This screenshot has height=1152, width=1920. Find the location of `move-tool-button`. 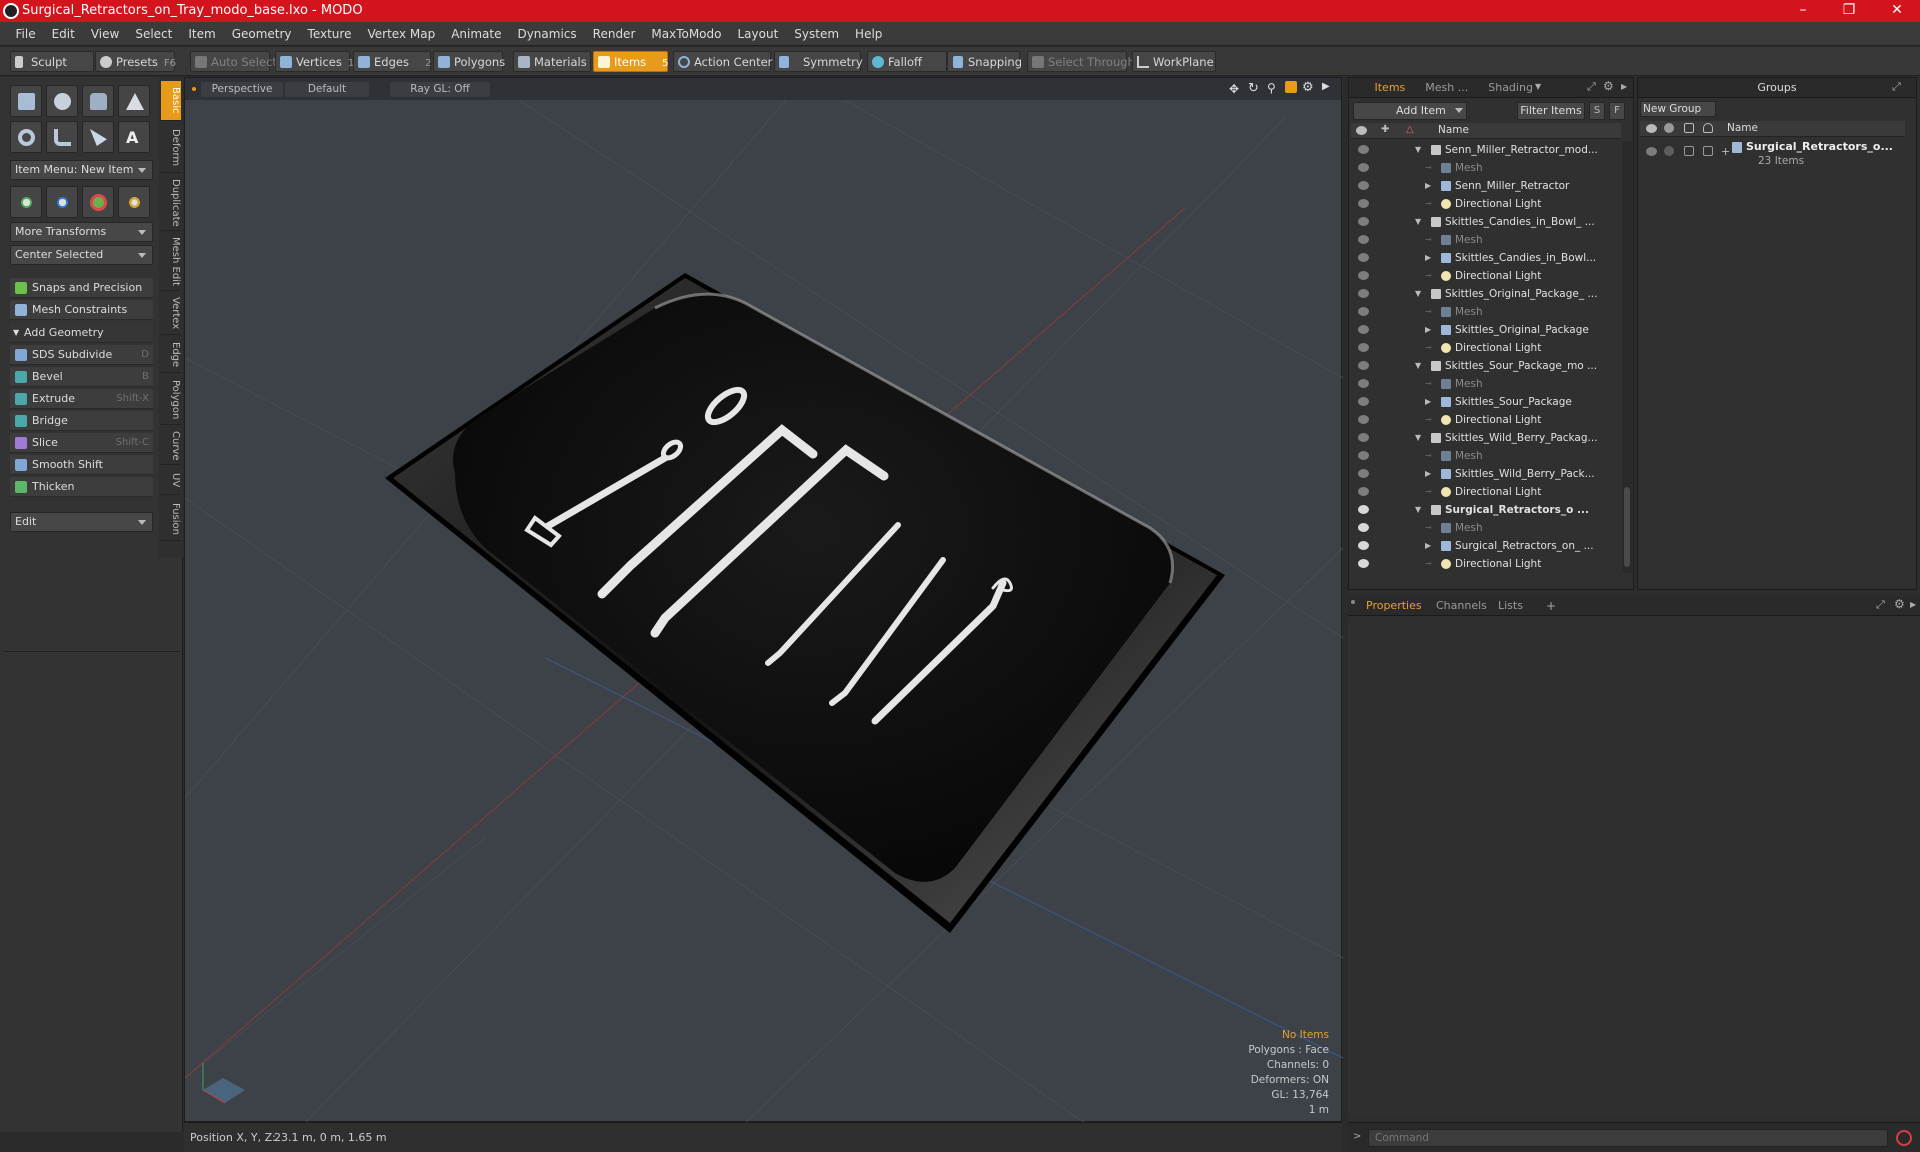

move-tool-button is located at coordinates (26, 202).